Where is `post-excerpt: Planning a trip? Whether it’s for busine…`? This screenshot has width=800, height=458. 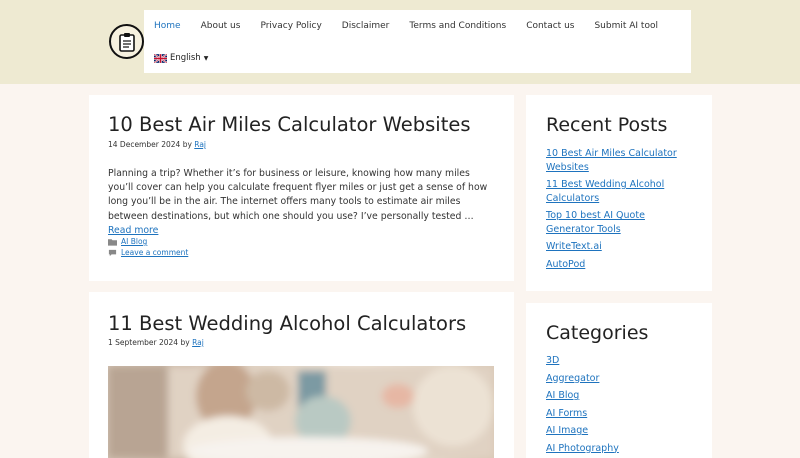
post-excerpt: Planning a trip? Whether it’s for busine… is located at coordinates (302, 202).